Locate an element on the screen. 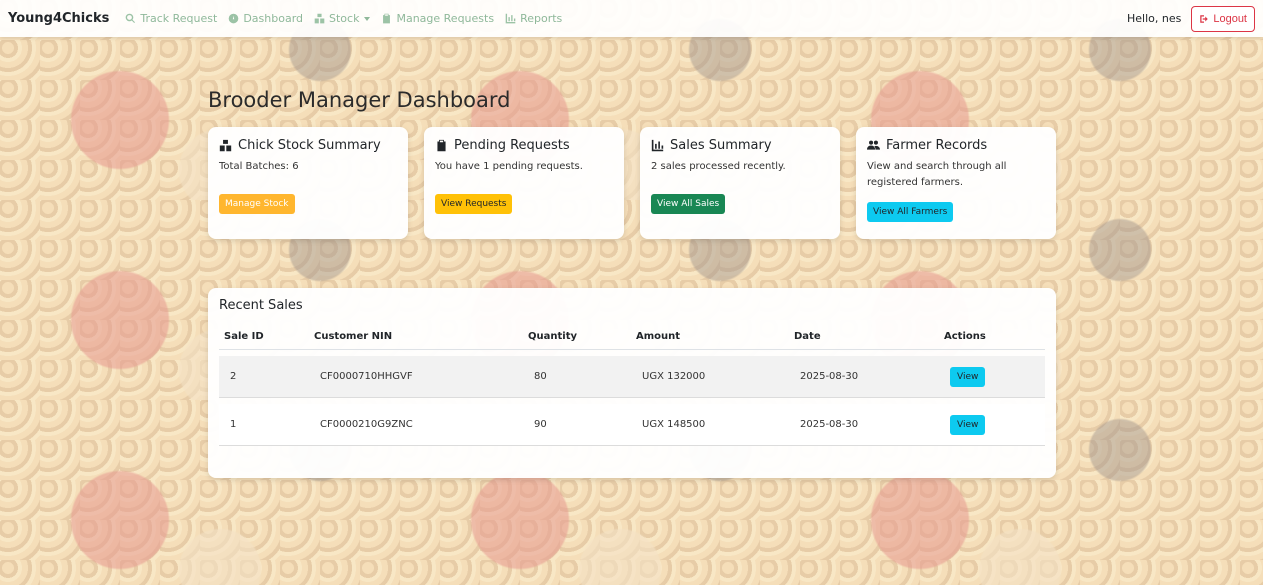 This screenshot has height=585, width=1263. view-all-farmers-button: View All Farmers is located at coordinates (910, 212).